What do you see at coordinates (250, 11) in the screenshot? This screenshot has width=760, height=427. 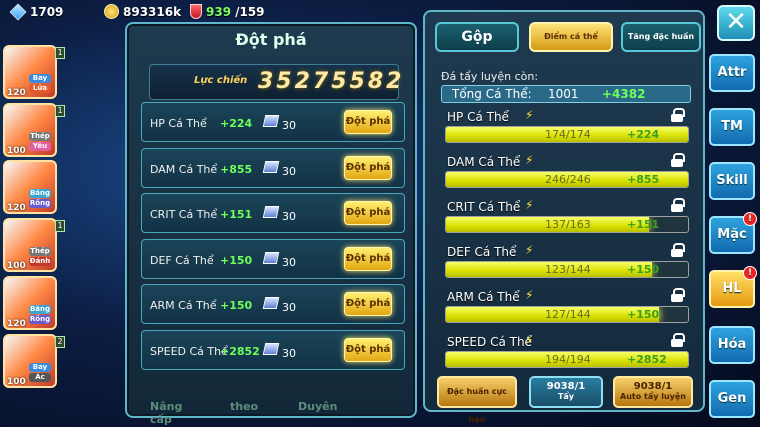 I see `energy-max: /159` at bounding box center [250, 11].